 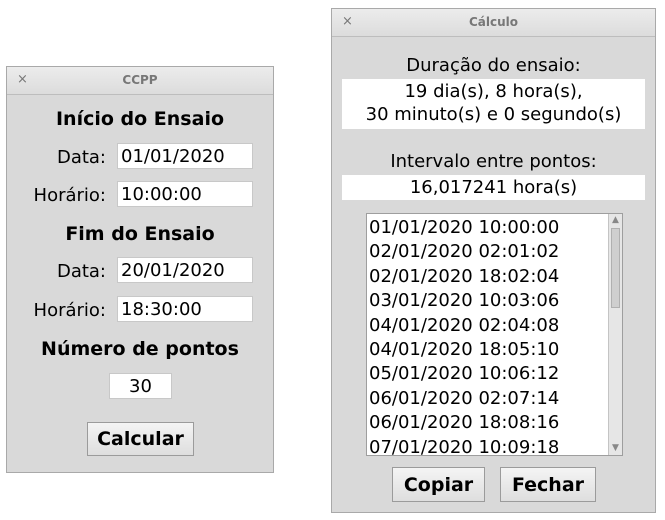 What do you see at coordinates (548, 484) in the screenshot?
I see `close-button: Fechar` at bounding box center [548, 484].